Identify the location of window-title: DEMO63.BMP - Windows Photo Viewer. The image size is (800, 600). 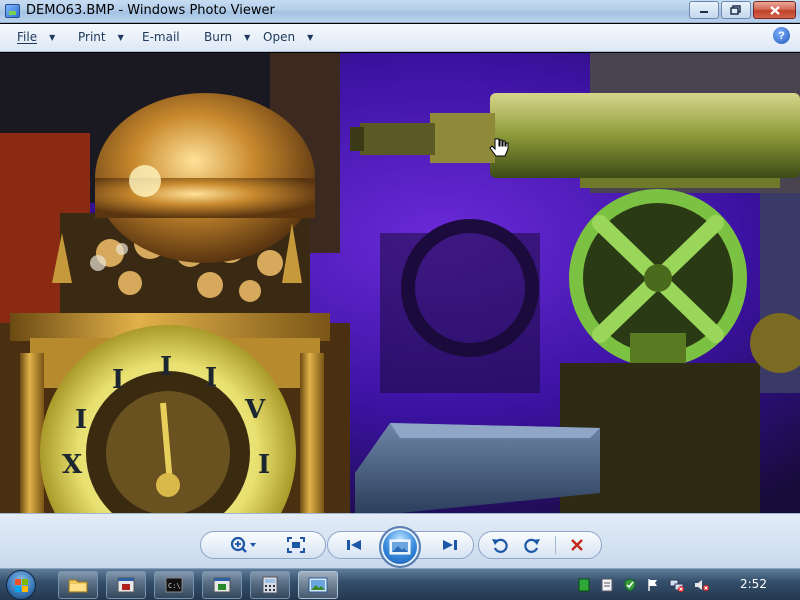
(150, 10).